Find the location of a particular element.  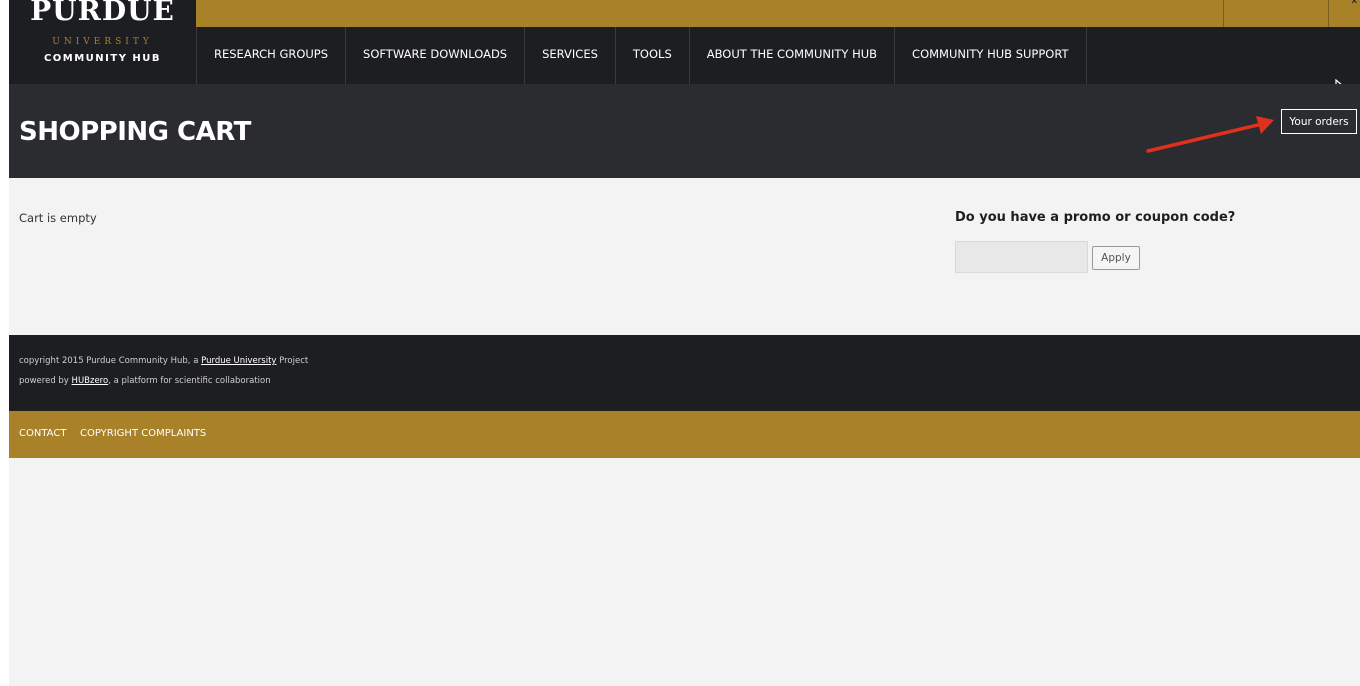

logo-subtitle: UNIVERSITY is located at coordinates (102, 42).